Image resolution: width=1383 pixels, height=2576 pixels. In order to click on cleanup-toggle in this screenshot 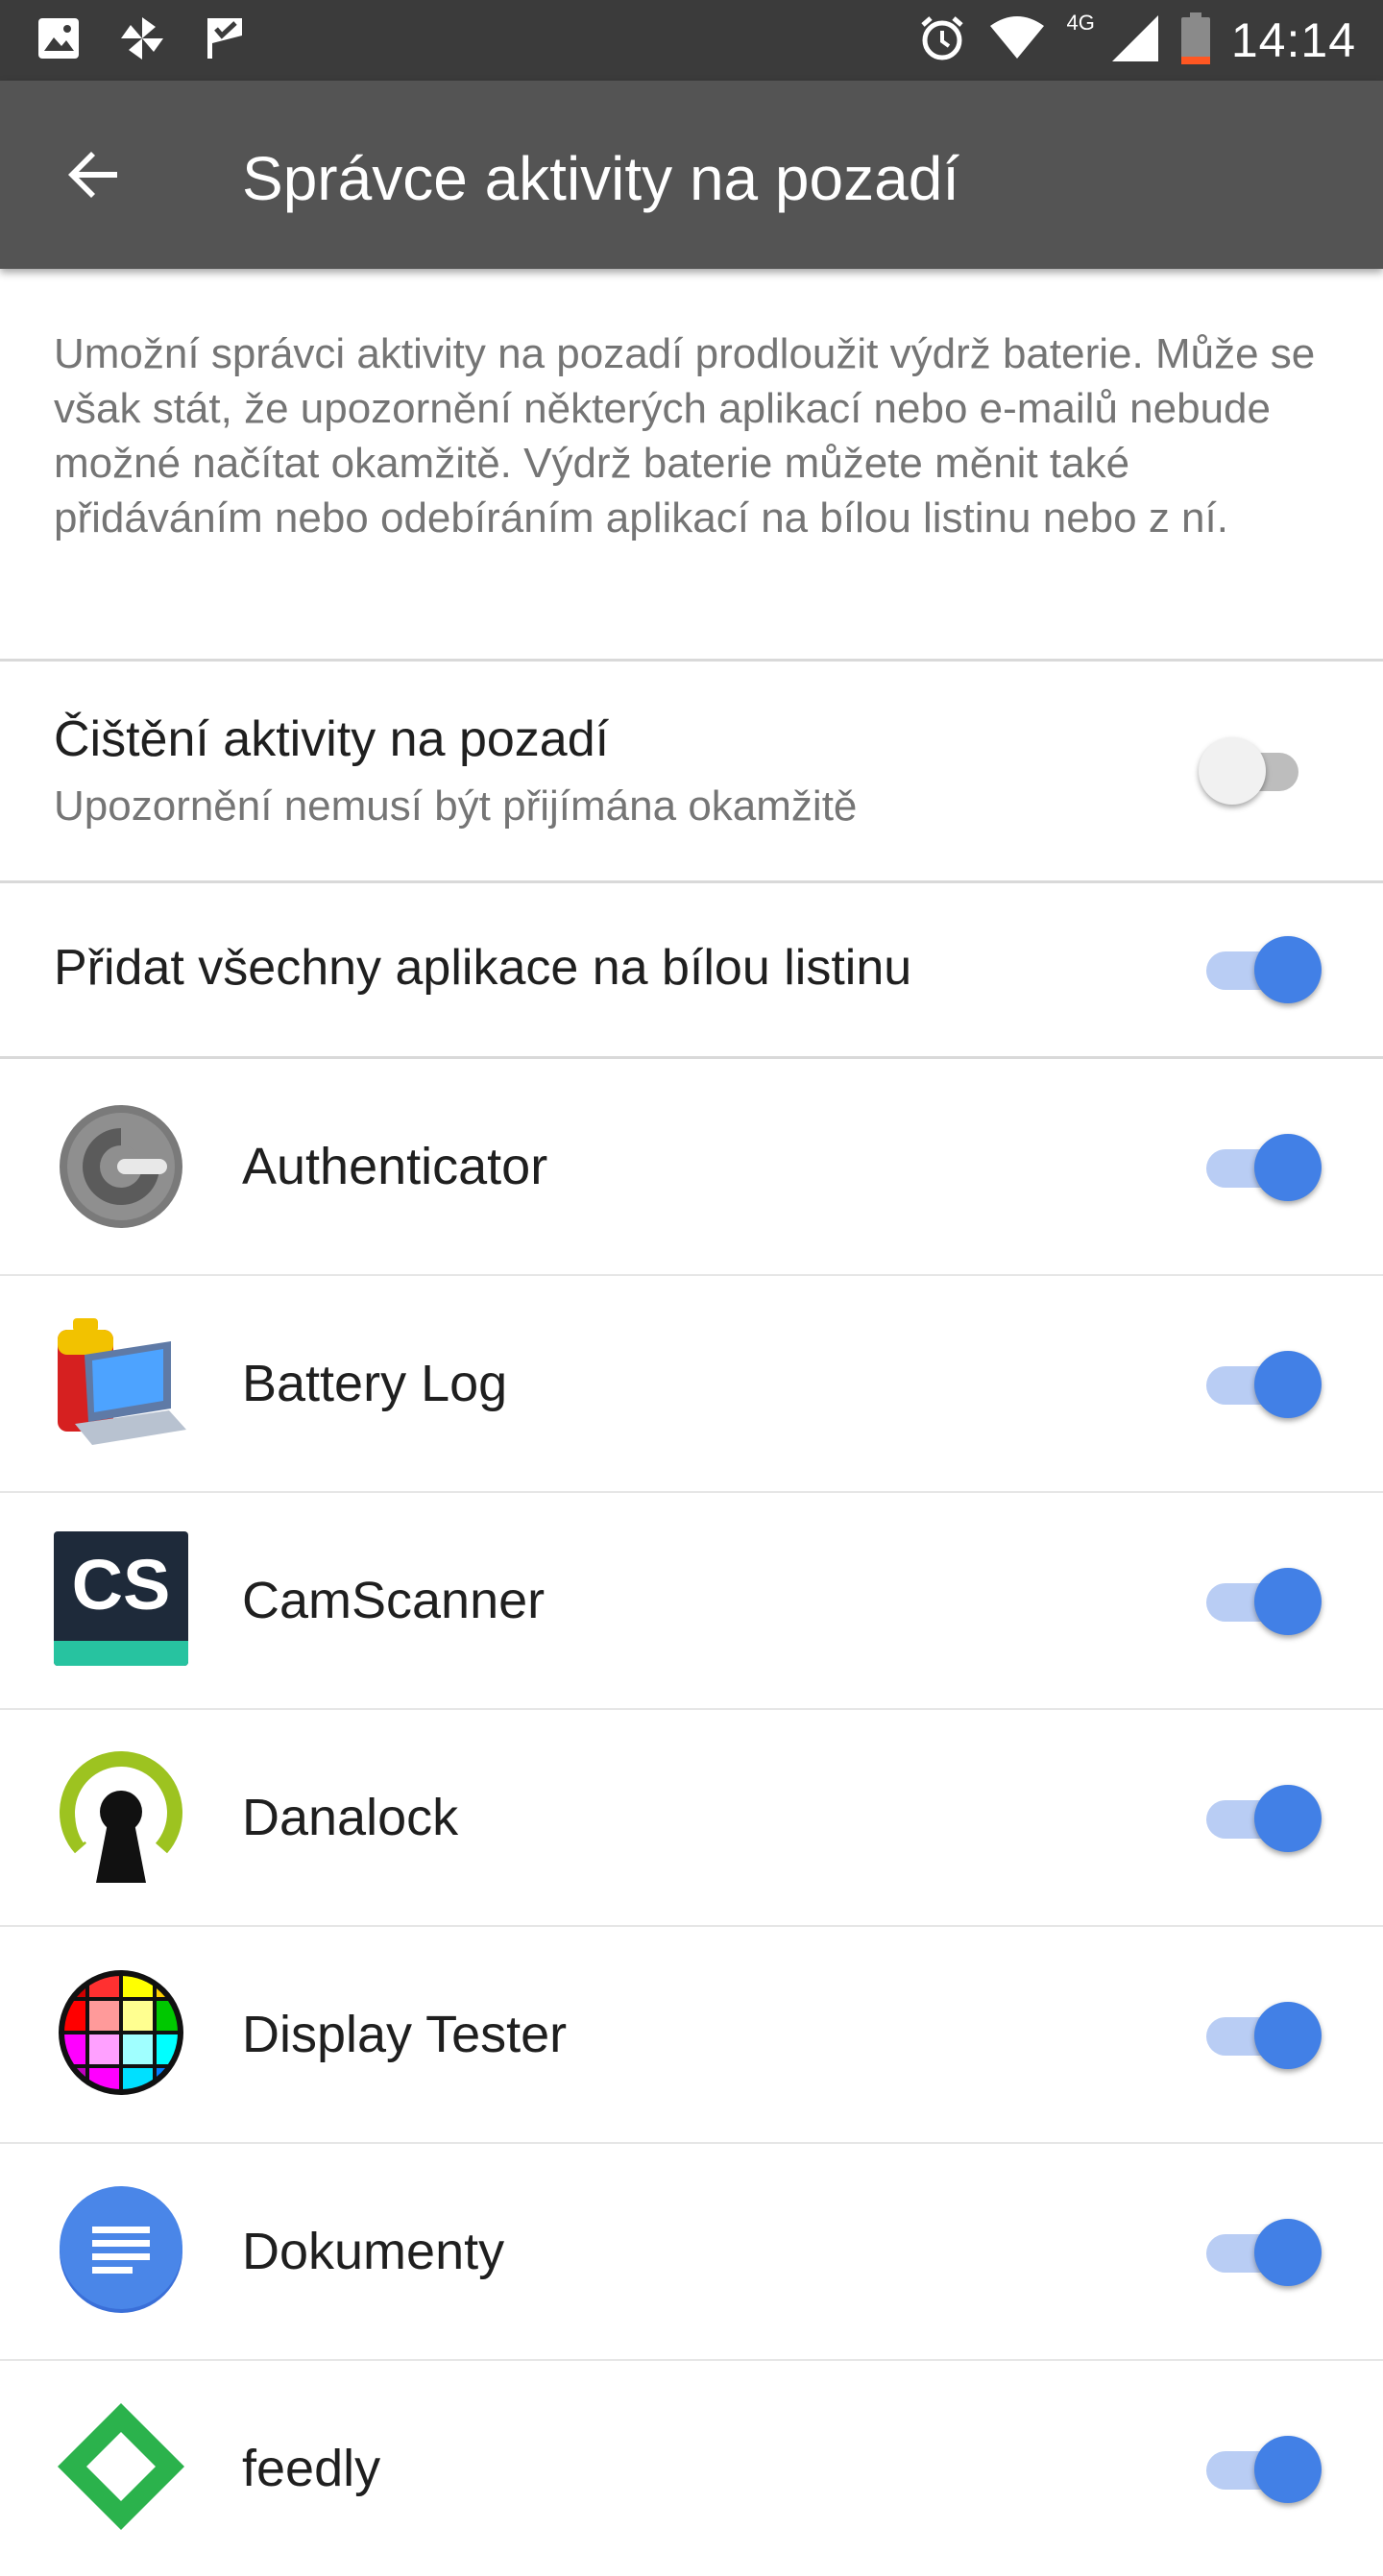, I will do `click(1257, 770)`.